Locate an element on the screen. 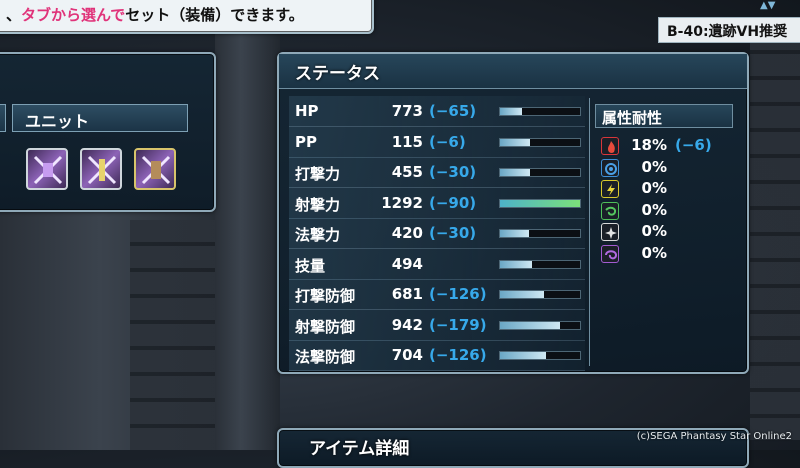  hint-suffix: セット（装備）できます。 is located at coordinates (214, 15).